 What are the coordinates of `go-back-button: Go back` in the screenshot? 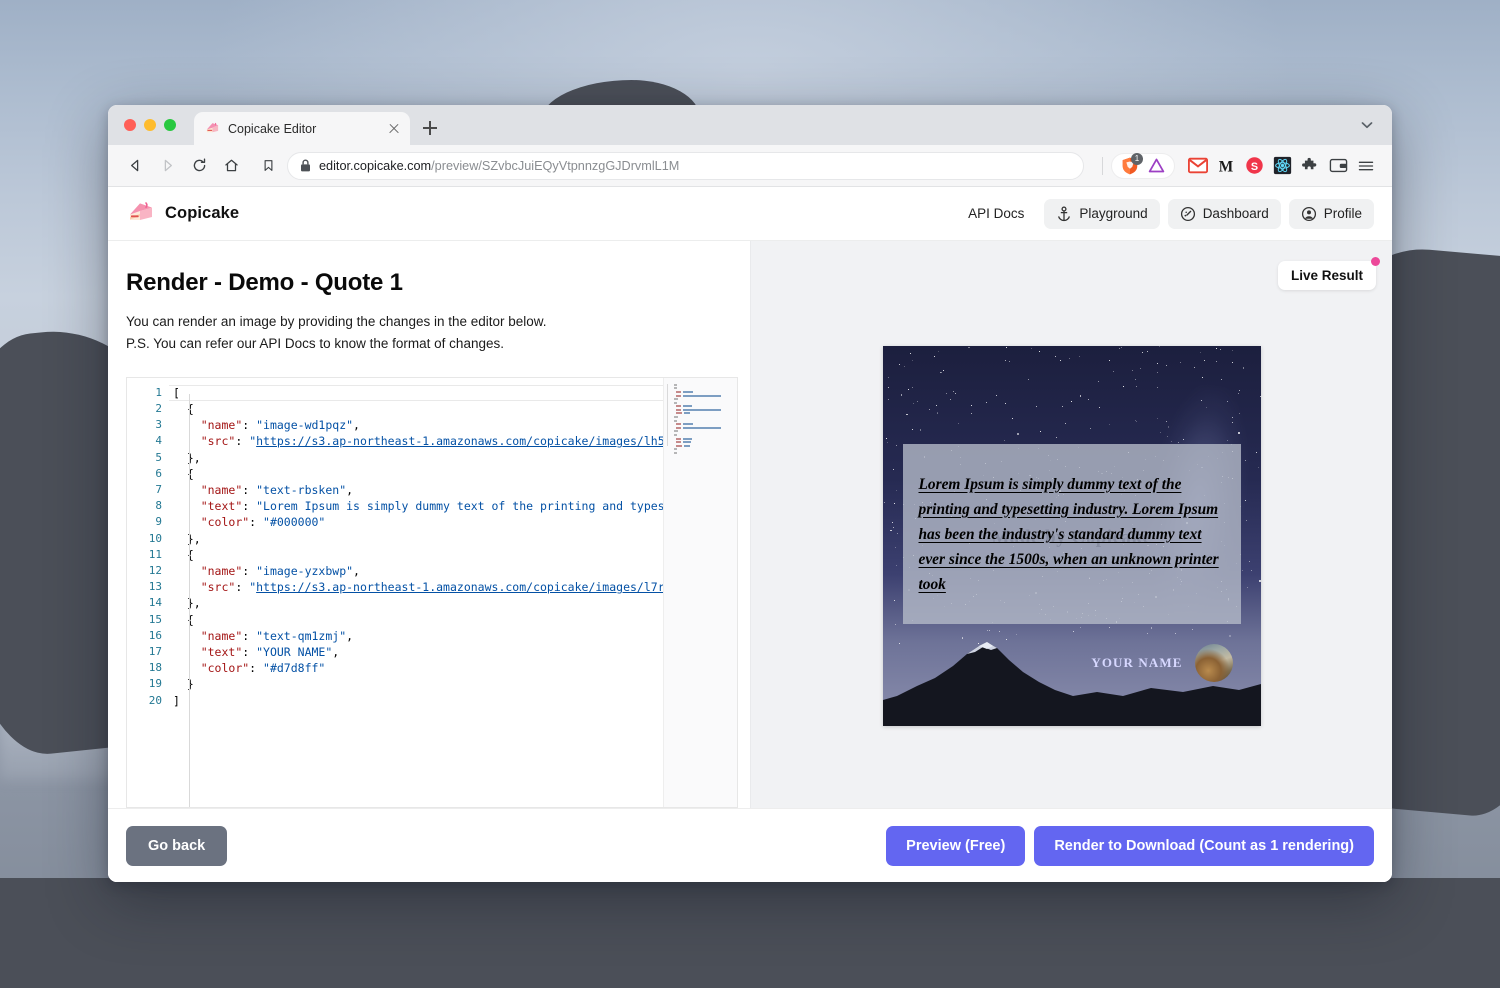 It's located at (177, 845).